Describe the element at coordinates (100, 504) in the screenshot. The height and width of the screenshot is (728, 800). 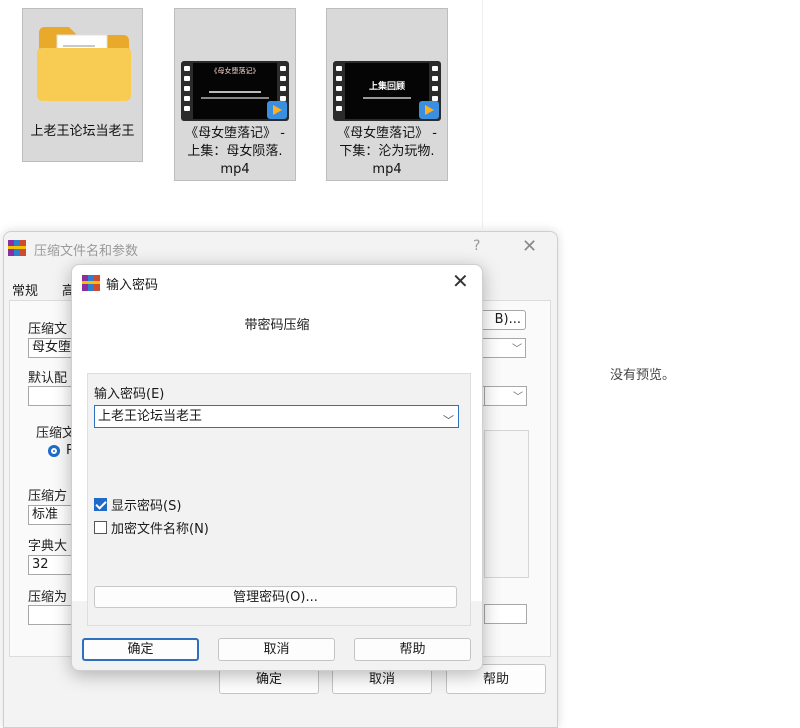
I see `show-password-checkbox` at that location.